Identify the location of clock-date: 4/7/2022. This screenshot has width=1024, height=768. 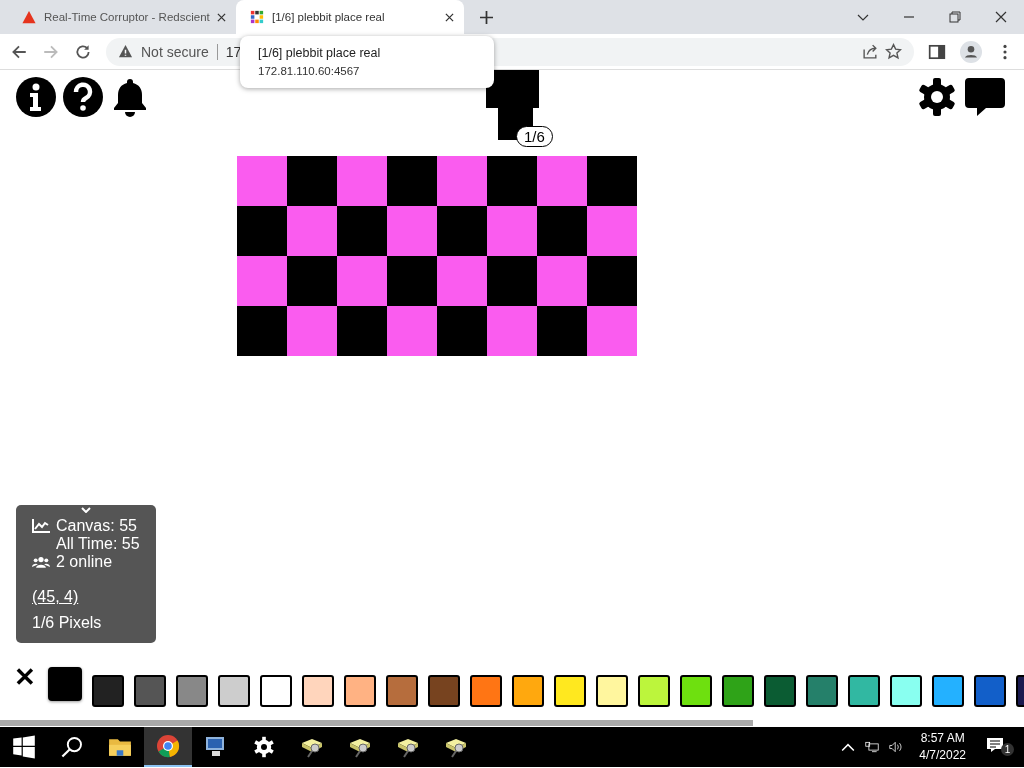
(942, 755).